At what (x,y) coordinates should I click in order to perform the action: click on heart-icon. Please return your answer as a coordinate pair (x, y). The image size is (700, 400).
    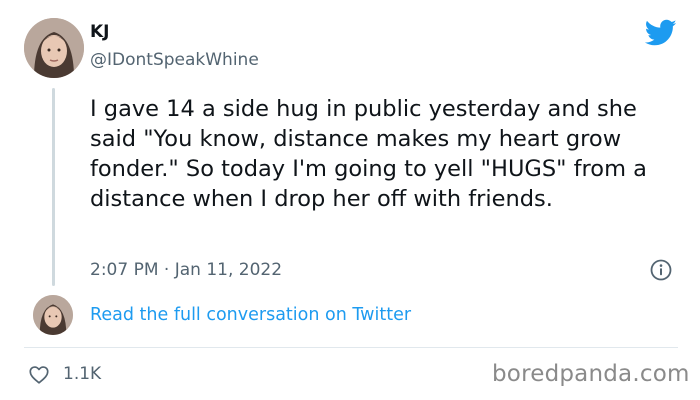
    Looking at the image, I should click on (39, 375).